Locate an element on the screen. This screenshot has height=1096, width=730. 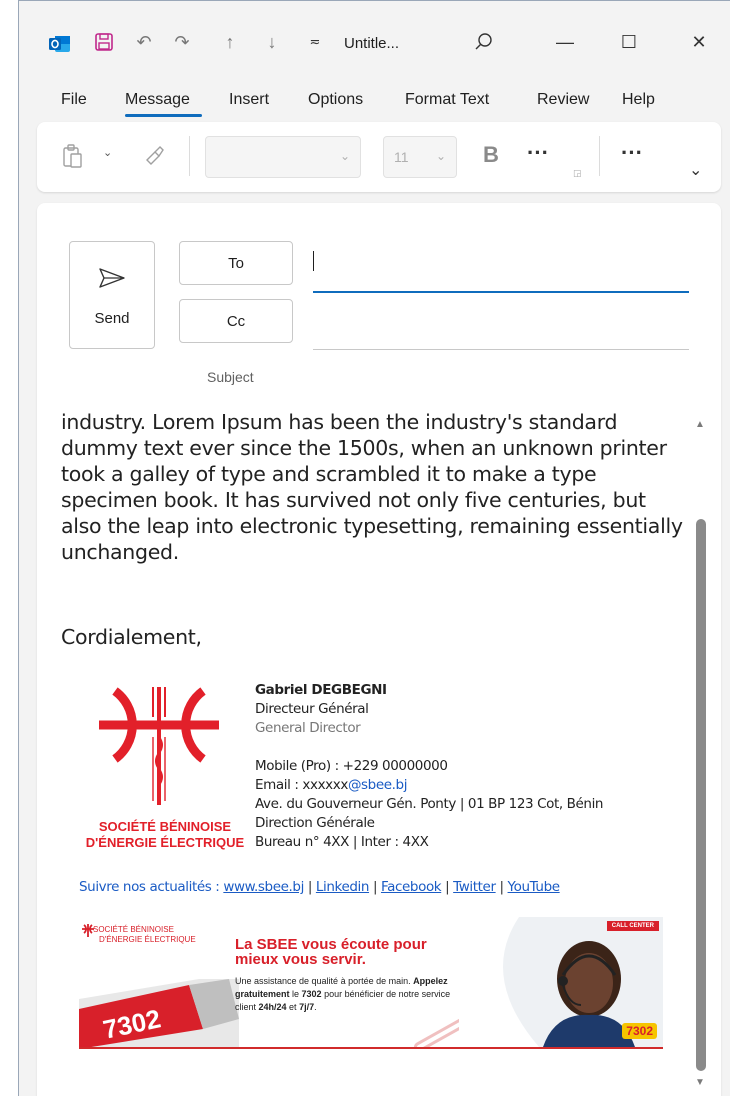
dialog-launcher-icon: ◲ is located at coordinates (577, 173).